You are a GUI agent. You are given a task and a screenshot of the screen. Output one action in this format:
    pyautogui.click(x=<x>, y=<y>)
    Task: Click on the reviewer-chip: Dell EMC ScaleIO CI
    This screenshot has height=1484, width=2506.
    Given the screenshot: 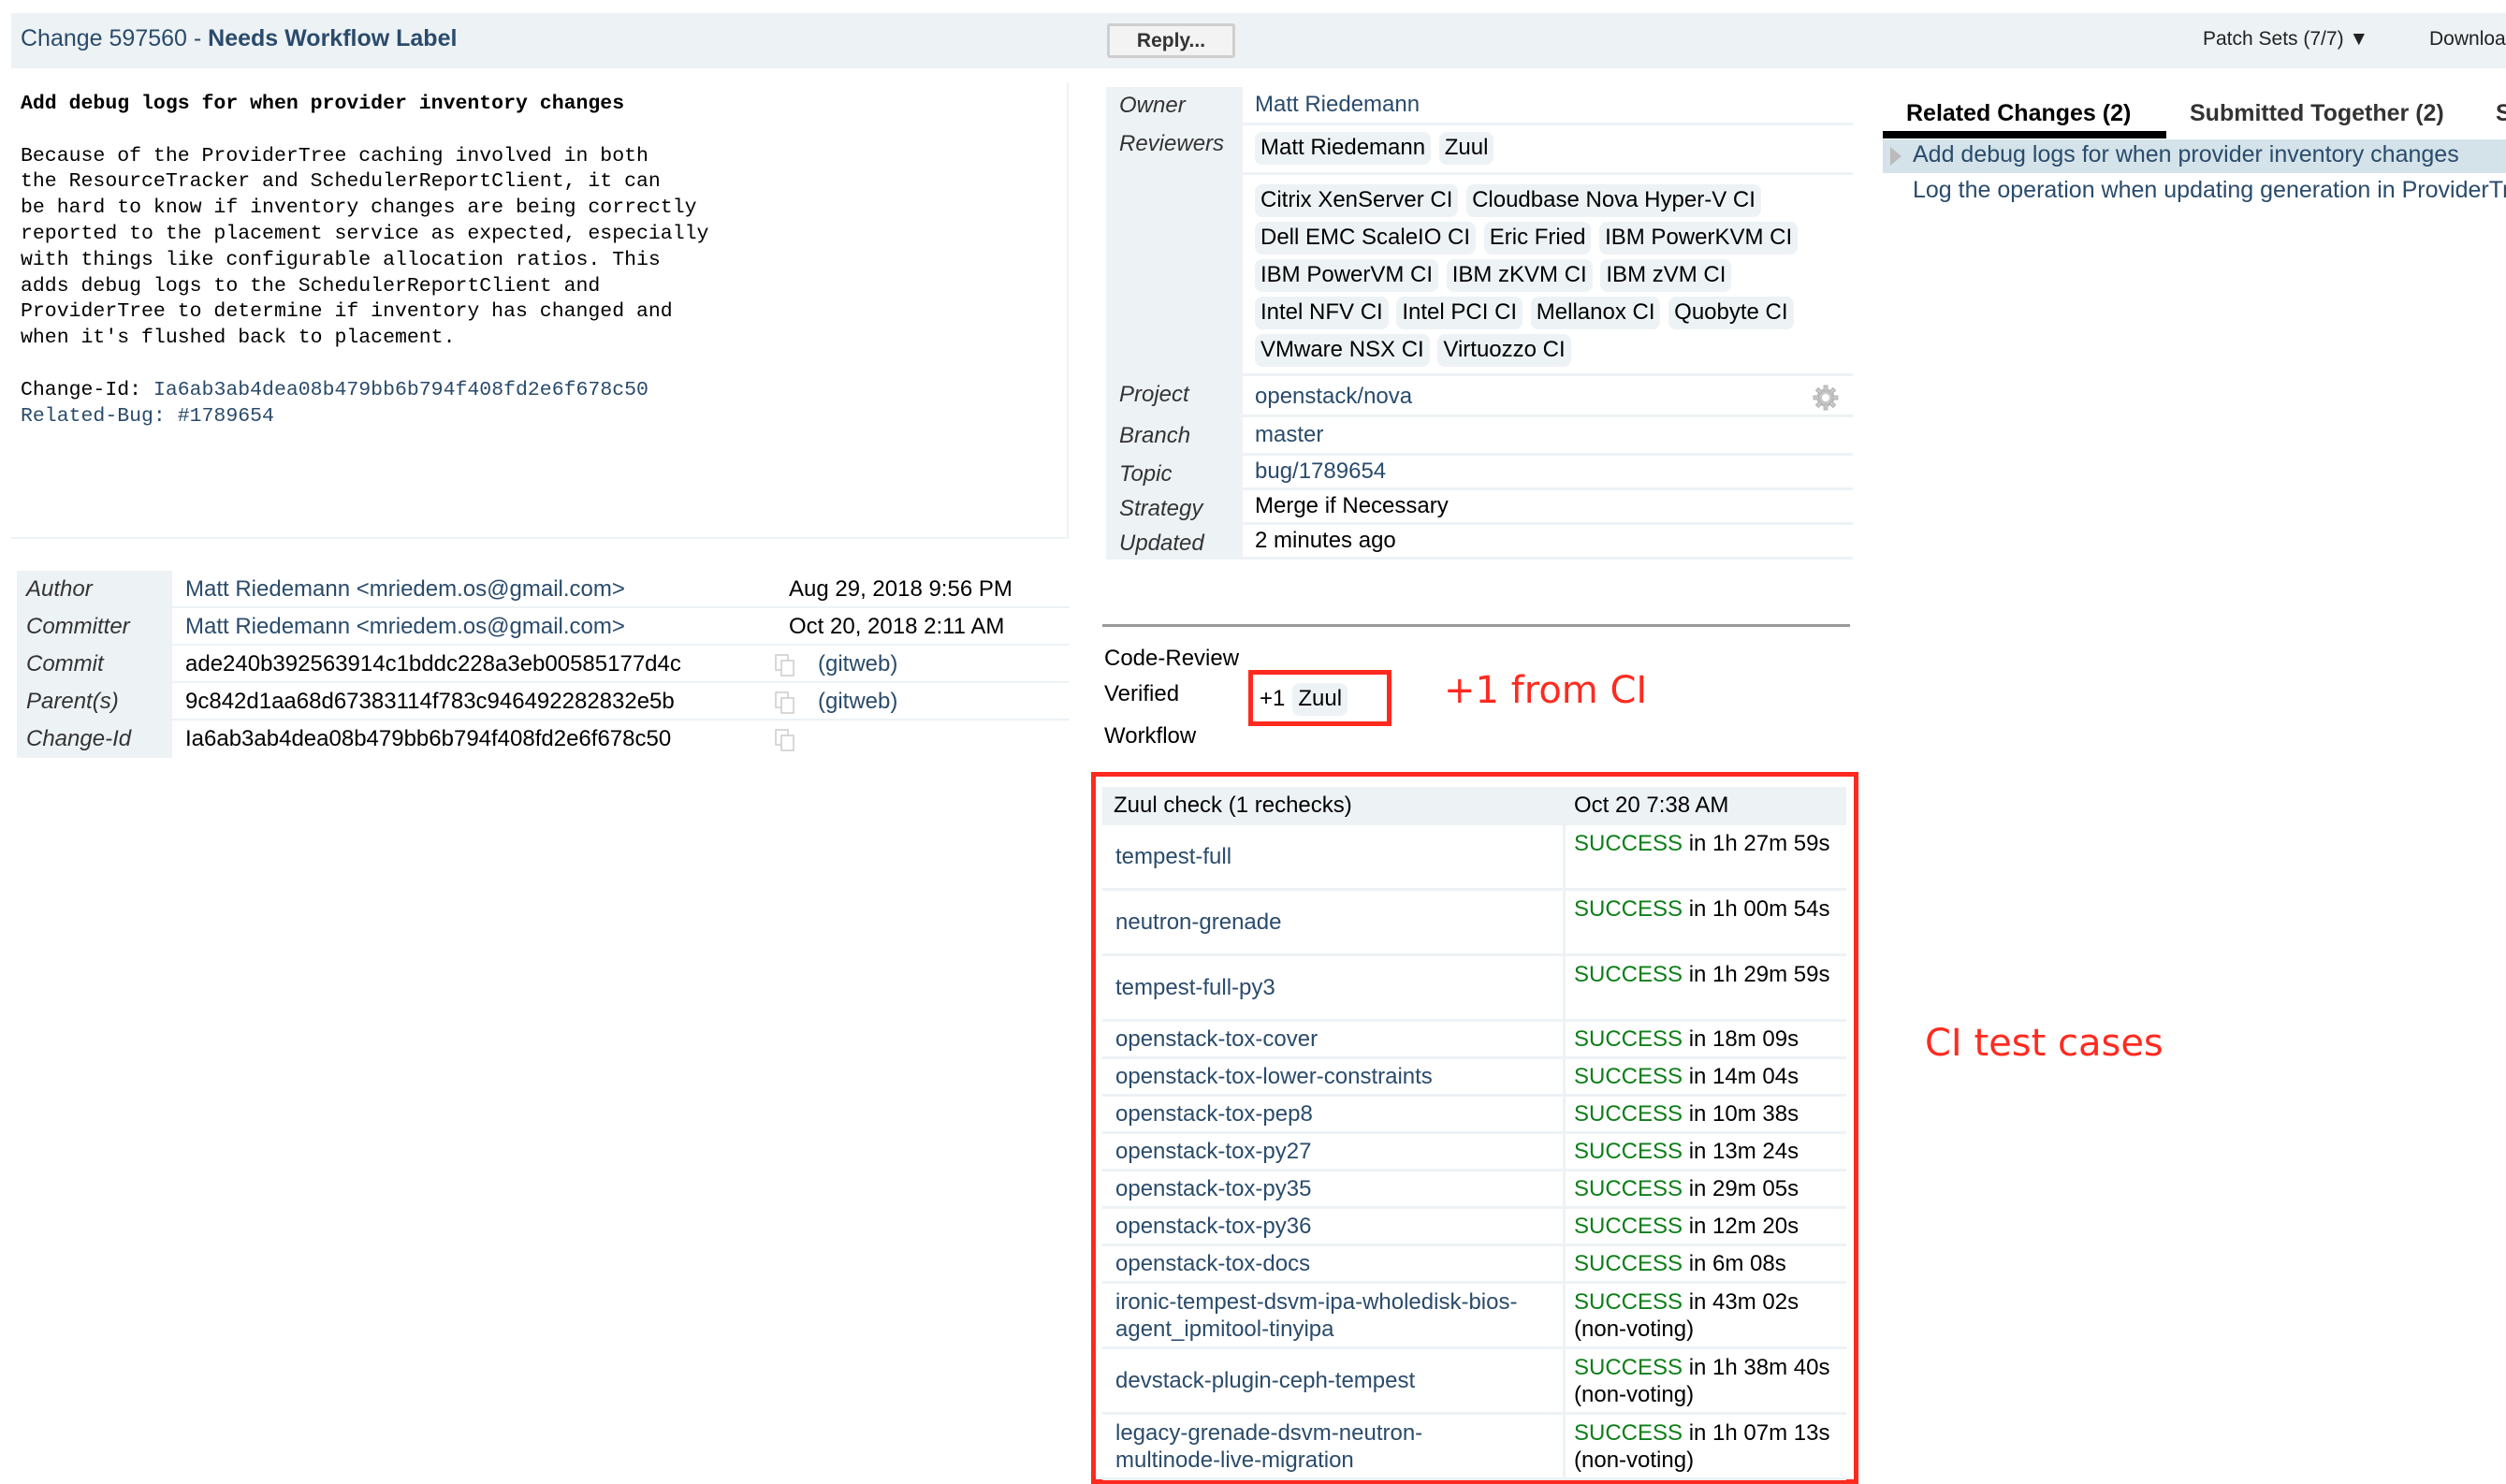 What is the action you would take?
    pyautogui.click(x=1366, y=238)
    